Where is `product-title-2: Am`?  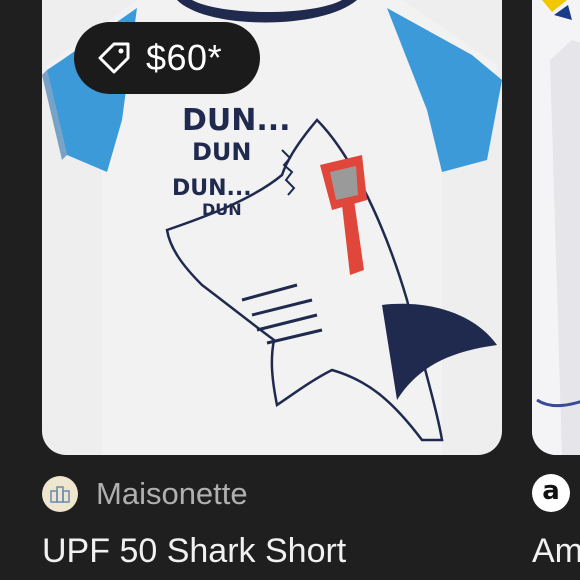
product-title-2: Am is located at coordinates (556, 551).